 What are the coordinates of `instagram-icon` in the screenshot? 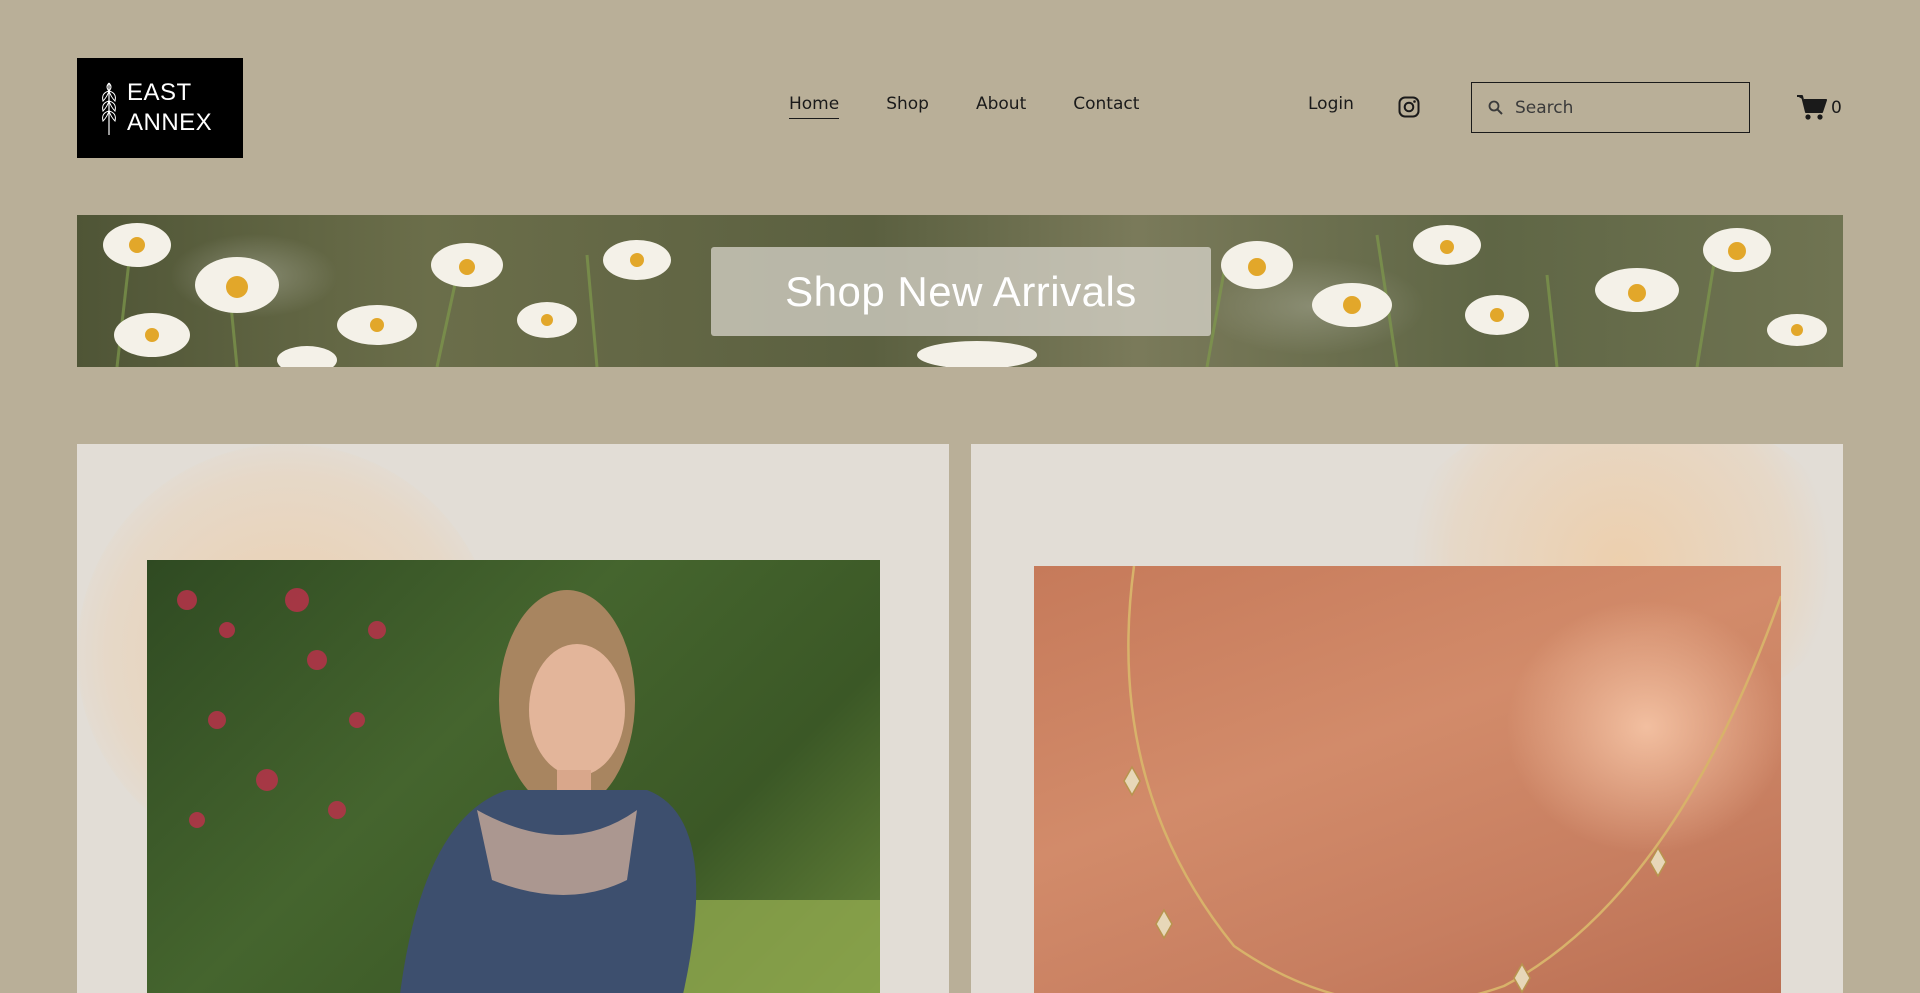 It's located at (1409, 107).